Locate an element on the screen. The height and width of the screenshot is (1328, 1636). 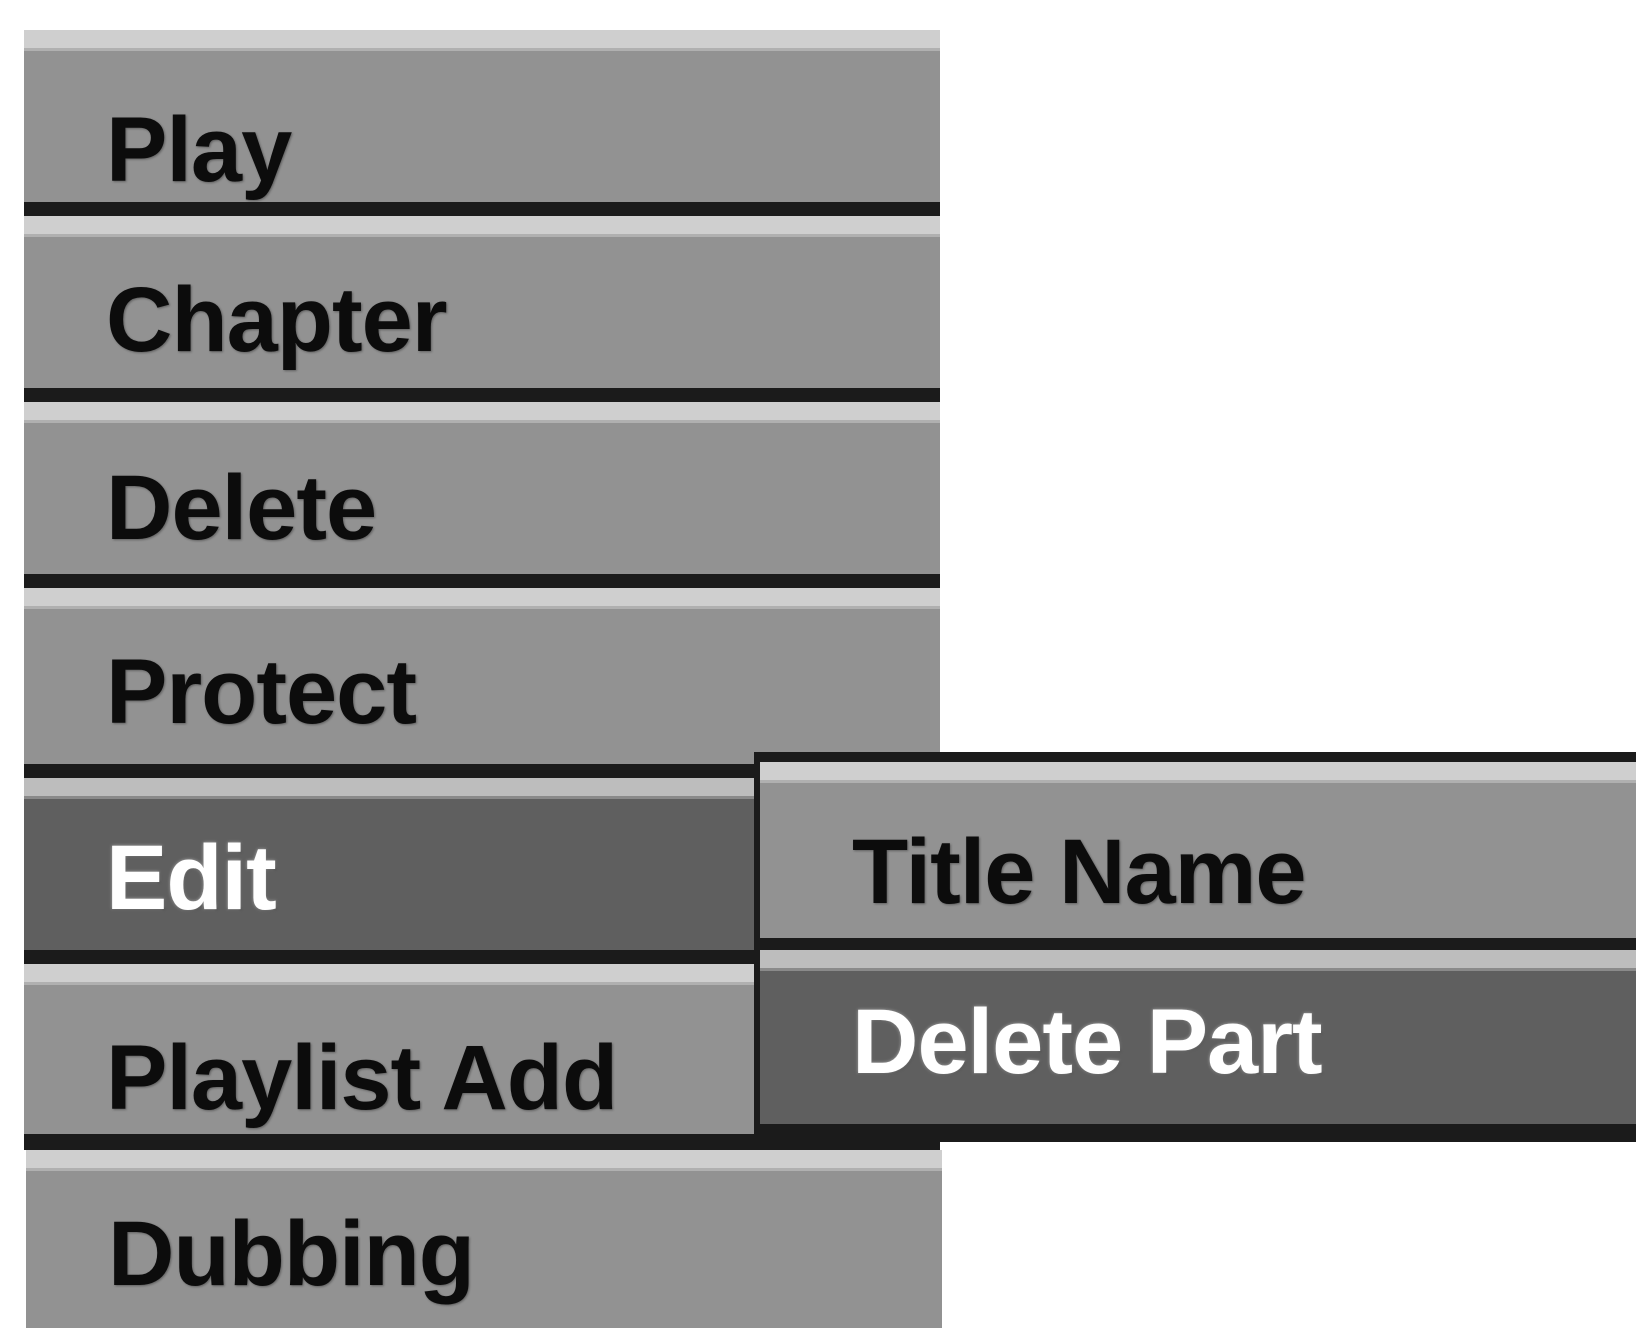
menu-item-chapter: Chapter is located at coordinates (482, 302).